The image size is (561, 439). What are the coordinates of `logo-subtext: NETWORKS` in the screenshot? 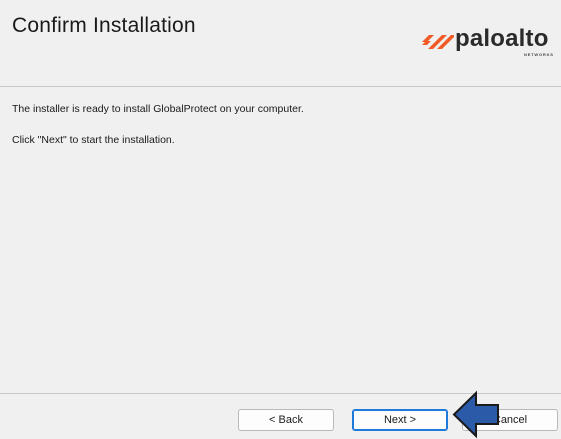 It's located at (539, 54).